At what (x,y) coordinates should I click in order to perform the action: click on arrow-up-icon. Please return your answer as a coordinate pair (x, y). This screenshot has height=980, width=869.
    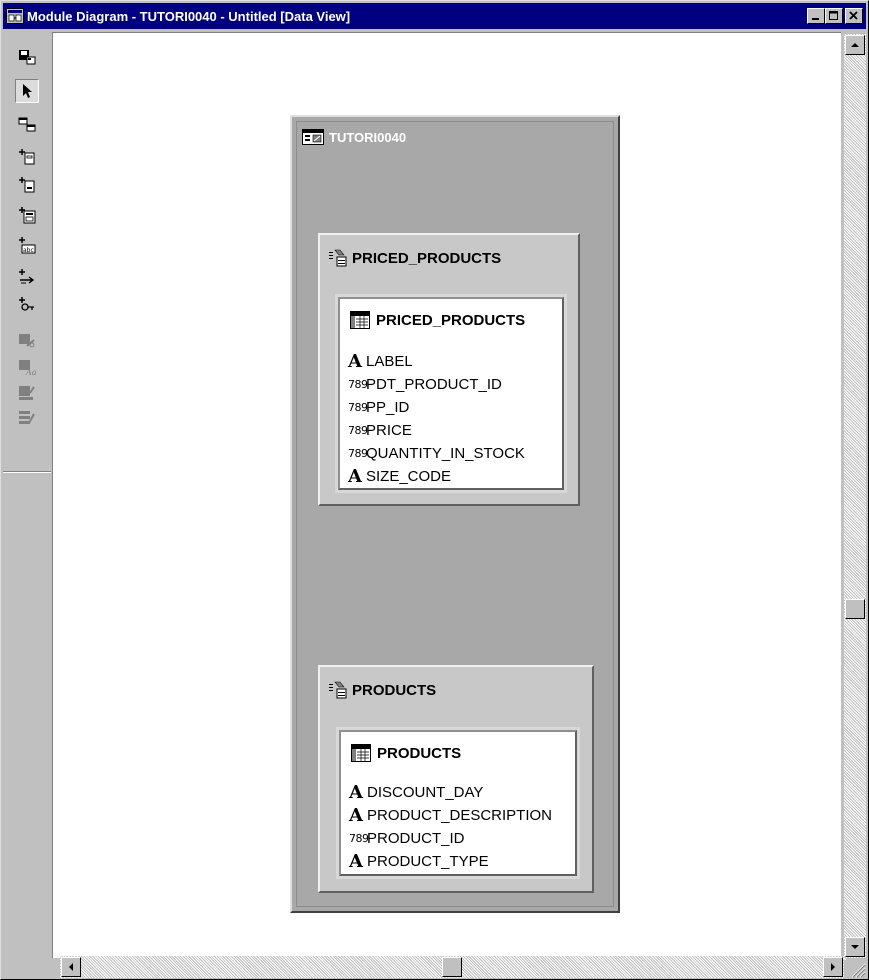
    Looking at the image, I should click on (855, 45).